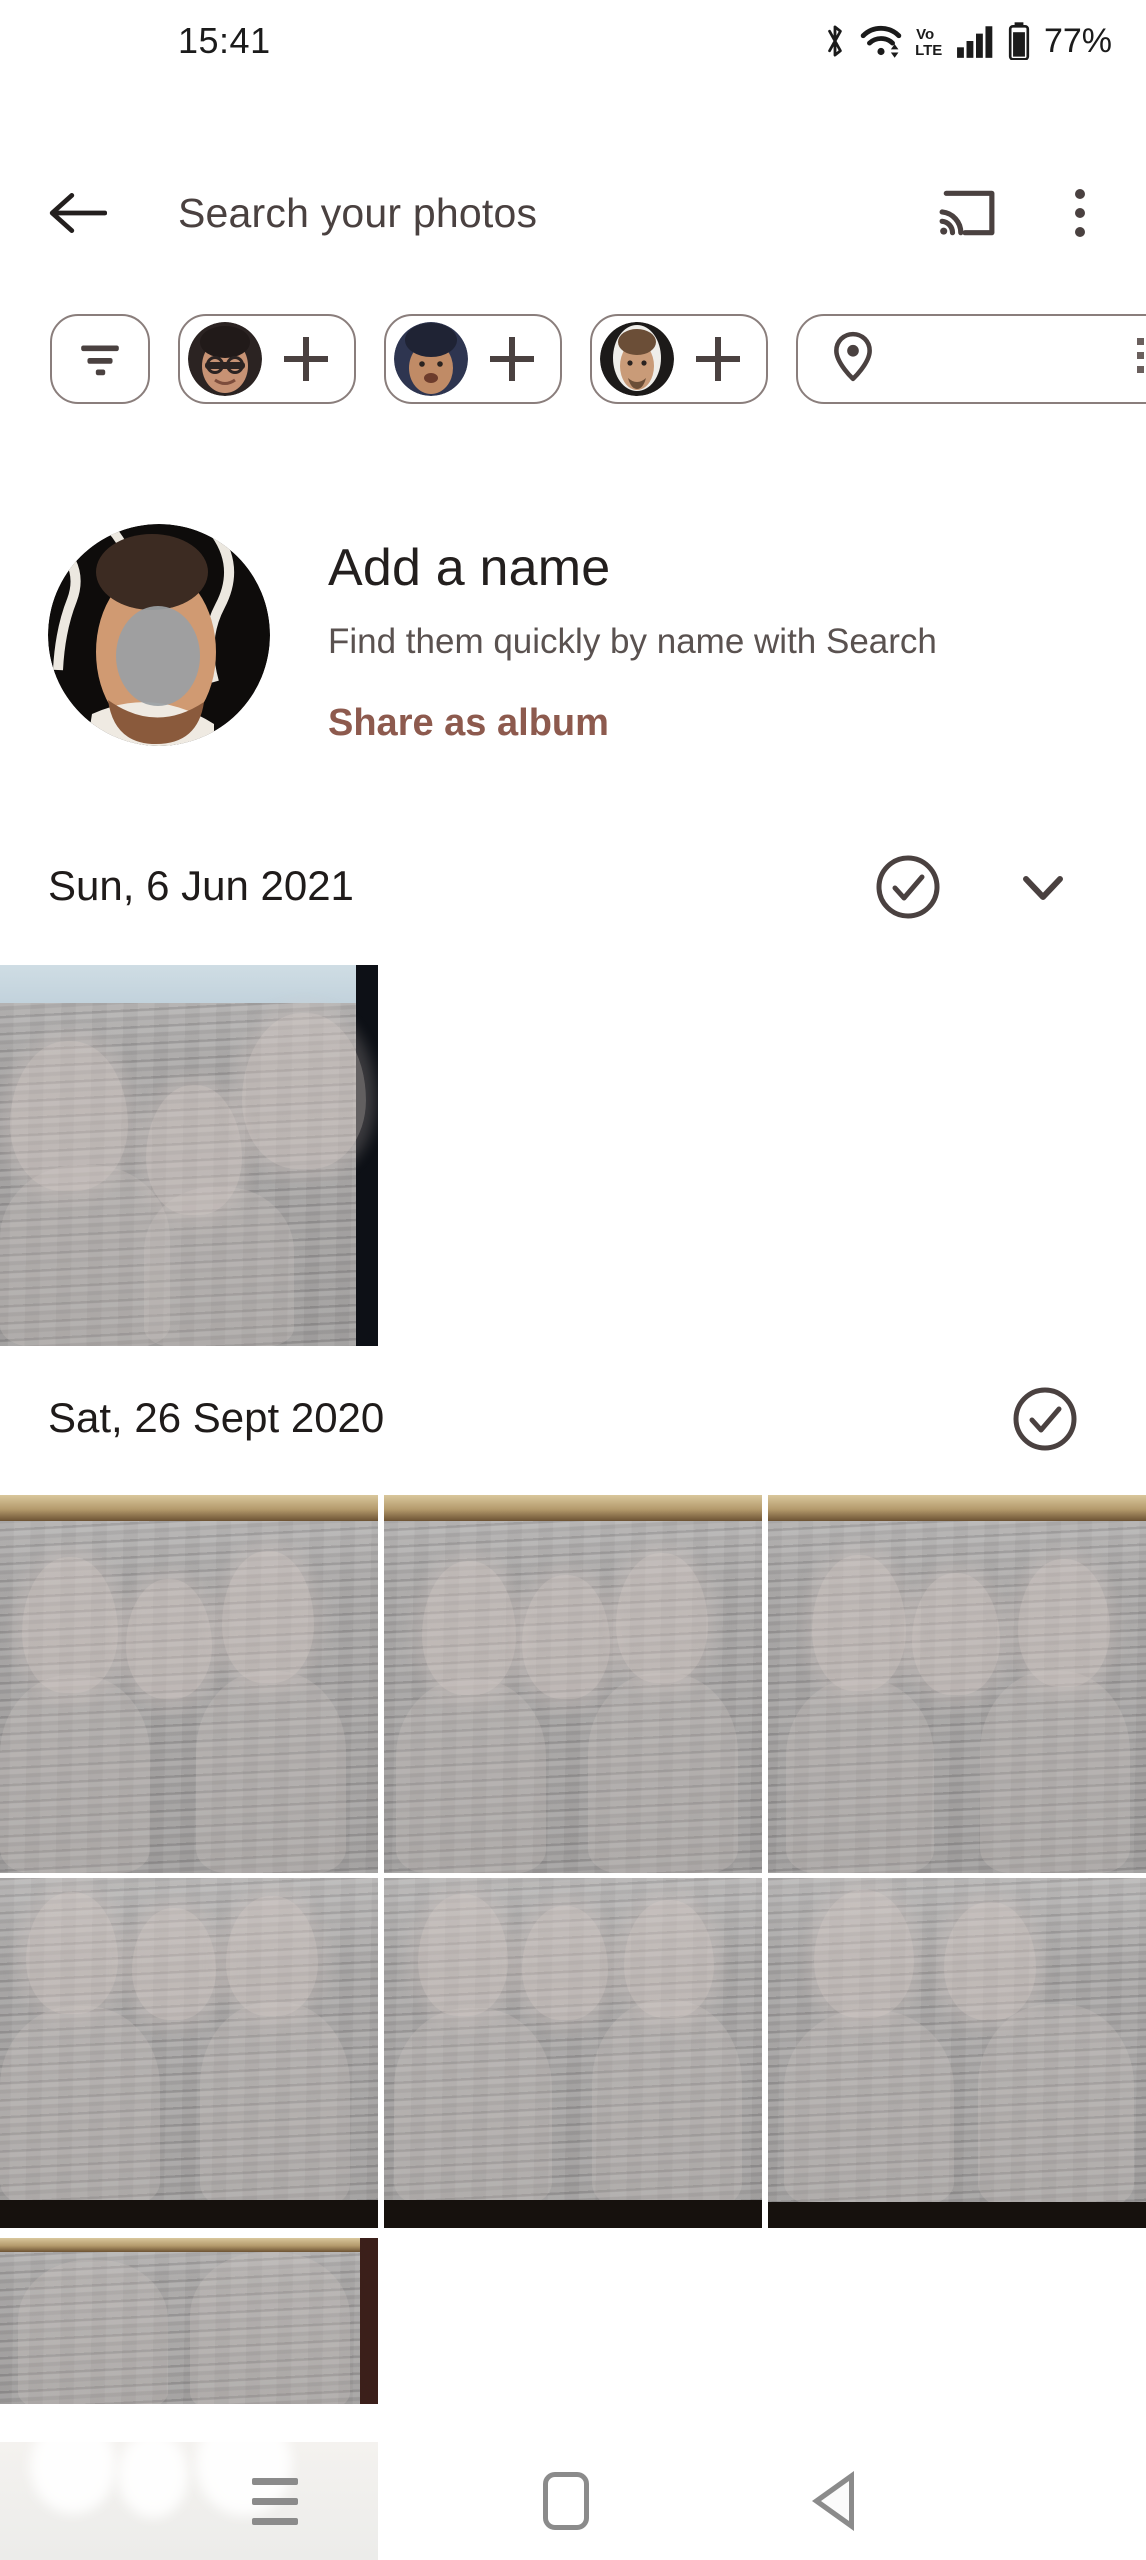 This screenshot has height=2560, width=1146. I want to click on cast-icon, so click(967, 213).